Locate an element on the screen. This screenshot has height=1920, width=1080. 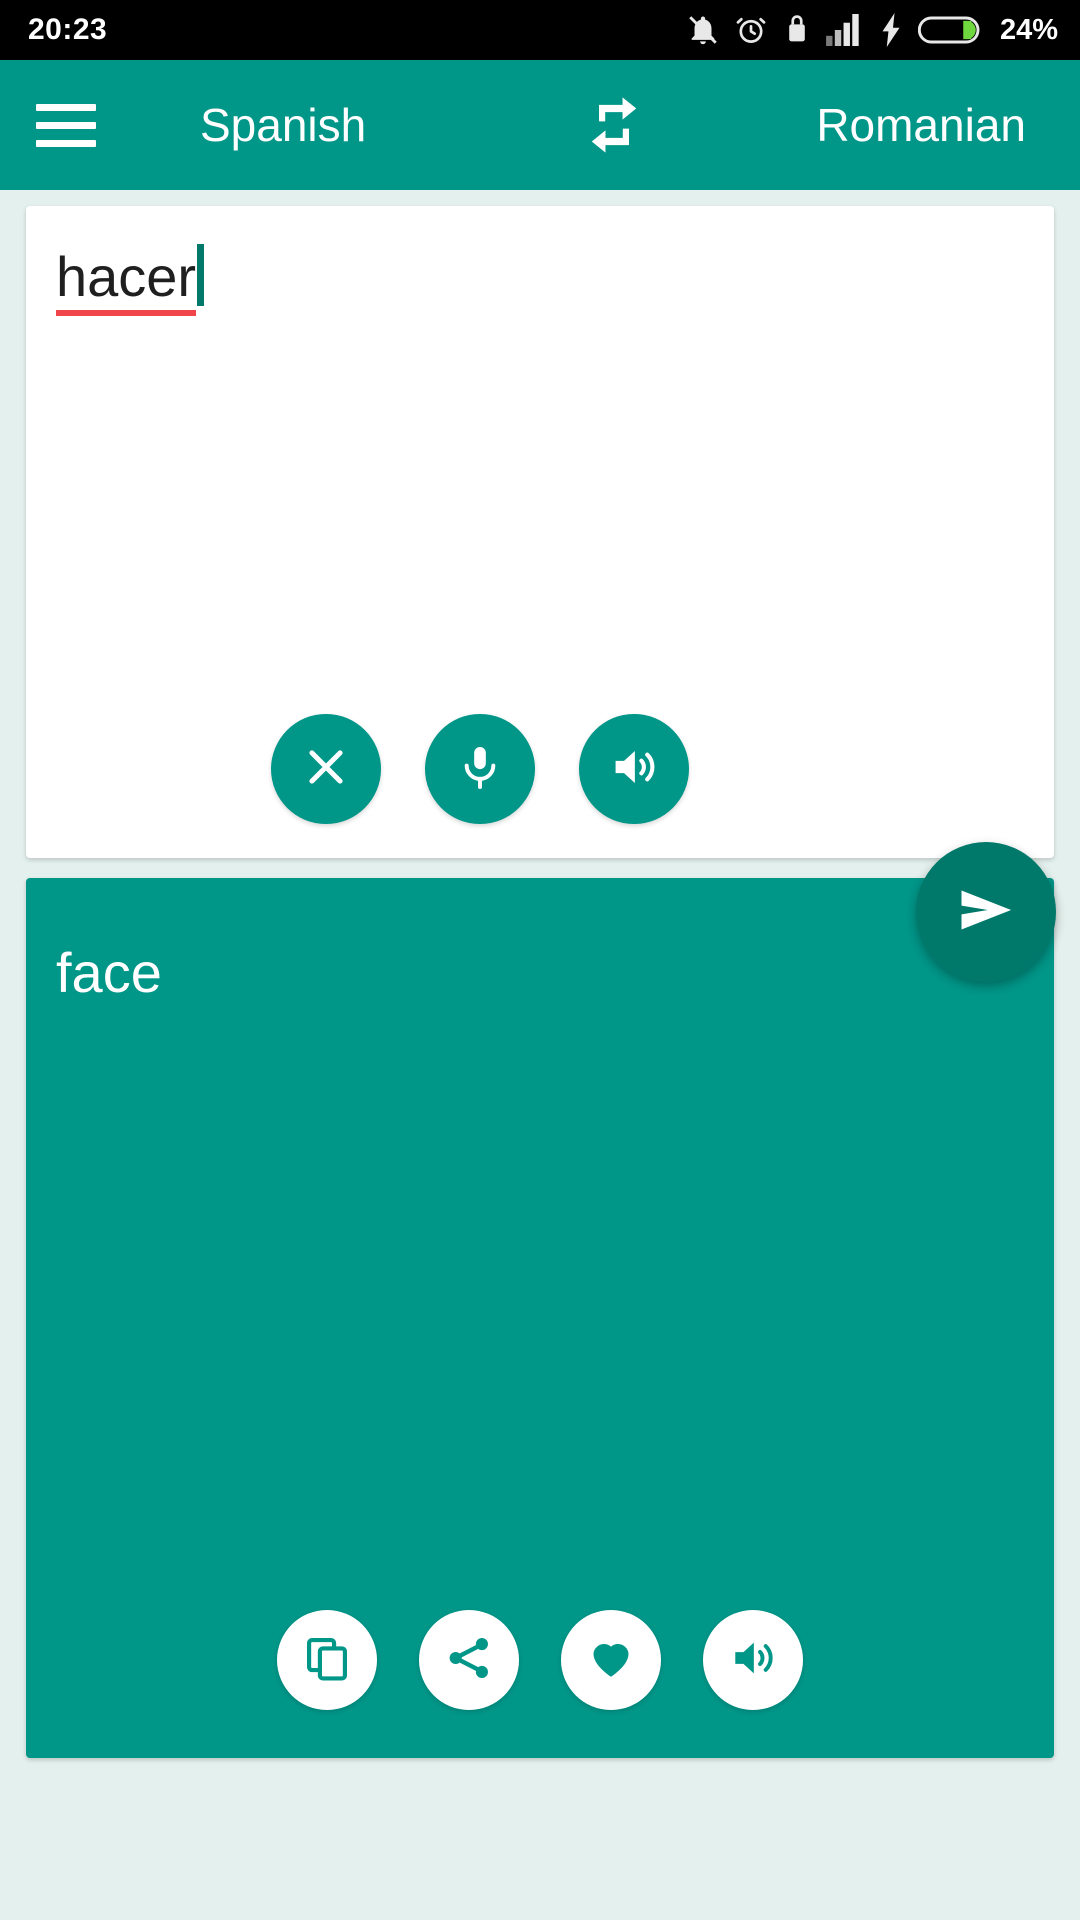
heart-icon is located at coordinates (611, 1660).